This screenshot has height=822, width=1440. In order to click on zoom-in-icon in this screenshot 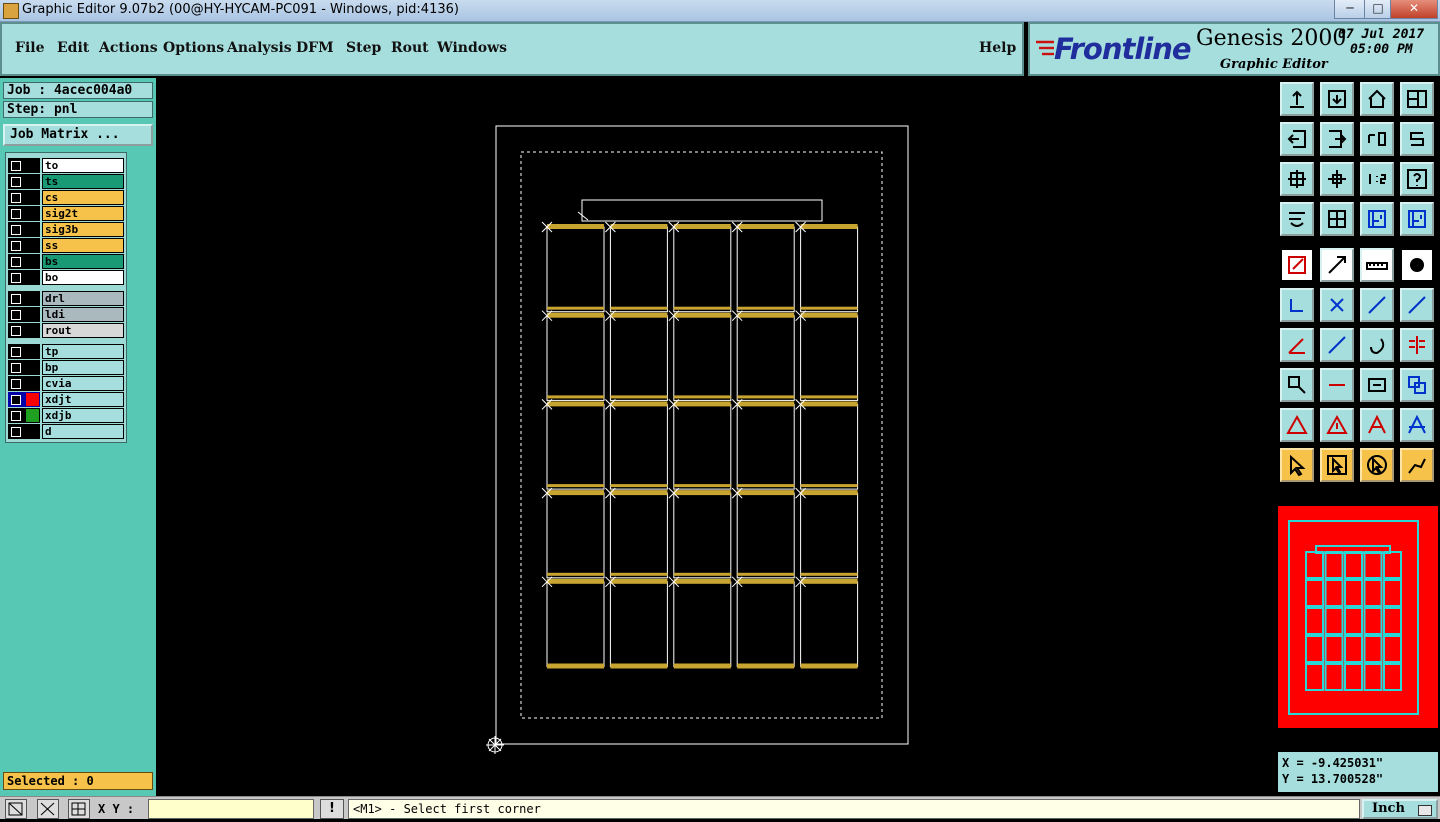, I will do `click(1337, 99)`.